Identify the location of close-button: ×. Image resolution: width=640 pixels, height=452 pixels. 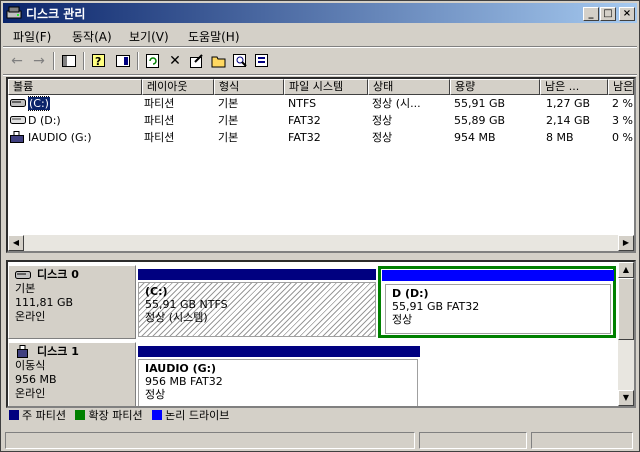
(627, 14).